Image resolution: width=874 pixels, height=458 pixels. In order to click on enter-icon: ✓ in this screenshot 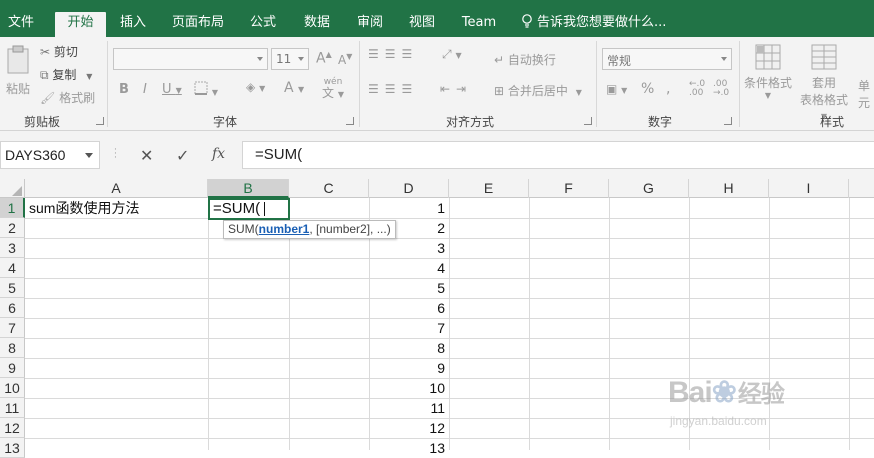, I will do `click(182, 155)`.